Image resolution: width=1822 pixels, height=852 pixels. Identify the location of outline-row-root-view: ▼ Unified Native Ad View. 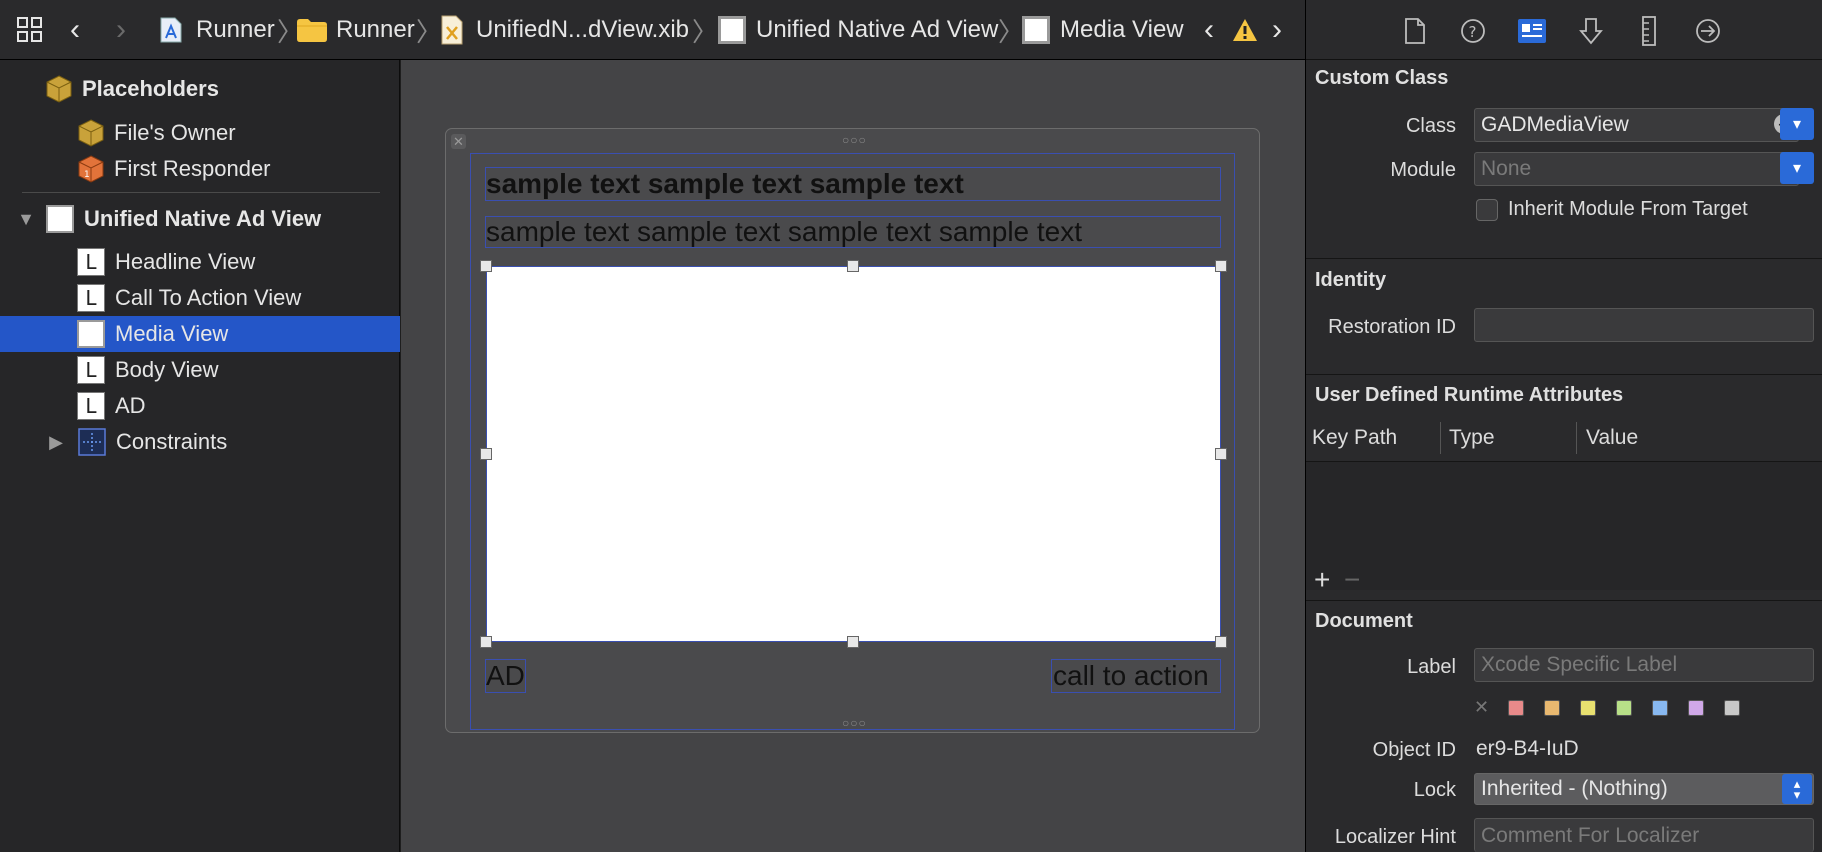
(200, 219).